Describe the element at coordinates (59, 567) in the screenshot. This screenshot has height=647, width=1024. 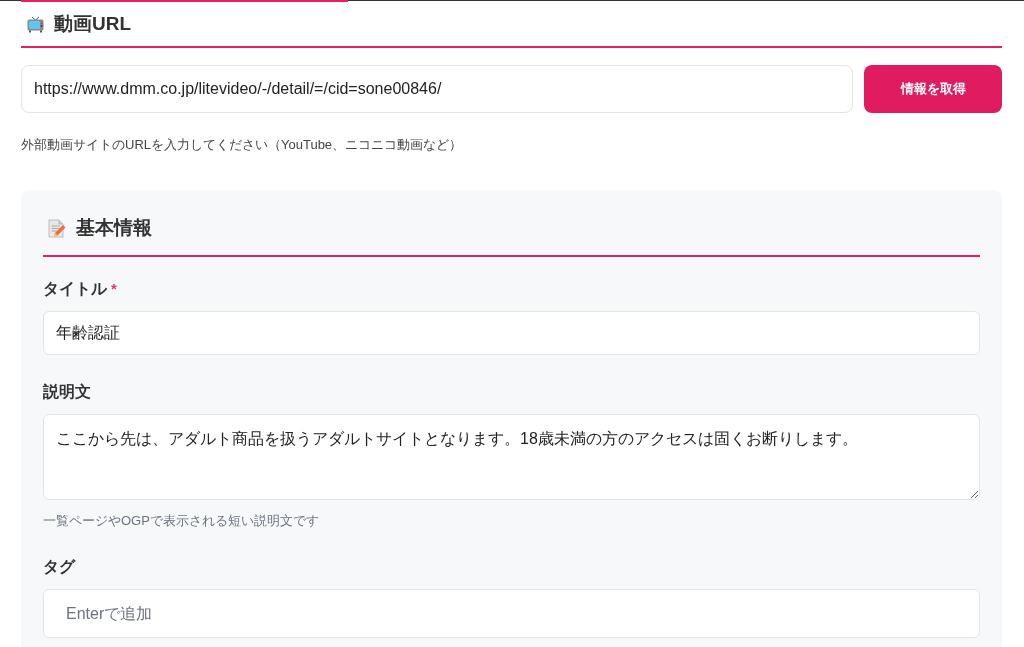
I see `field-label: タグ` at that location.